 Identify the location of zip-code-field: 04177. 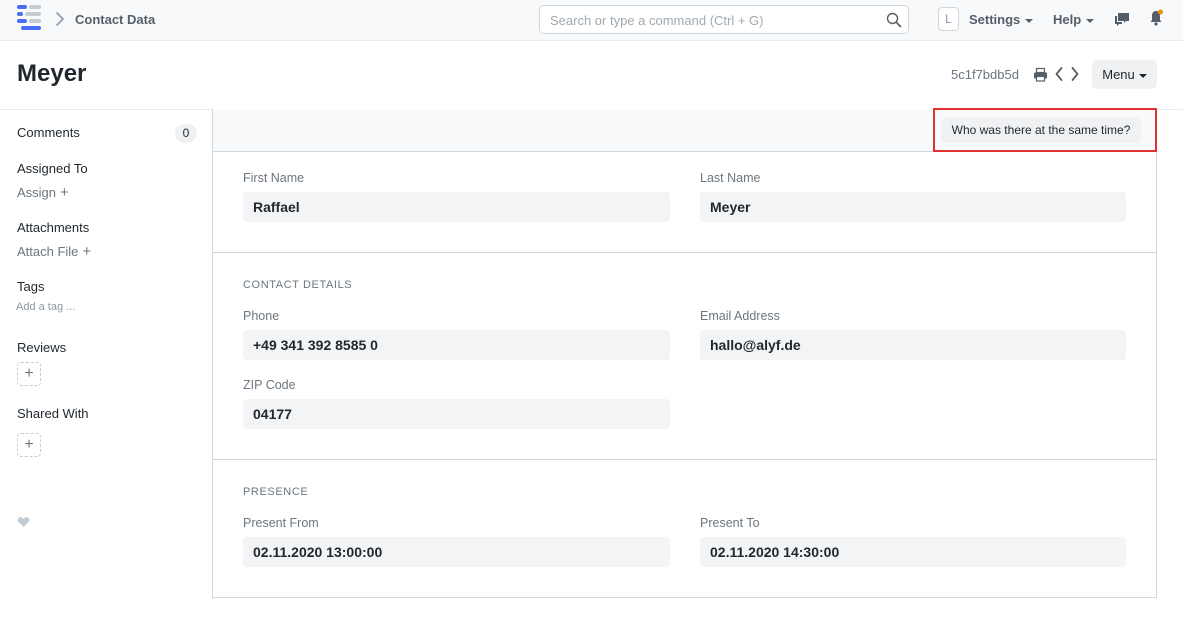
(456, 414).